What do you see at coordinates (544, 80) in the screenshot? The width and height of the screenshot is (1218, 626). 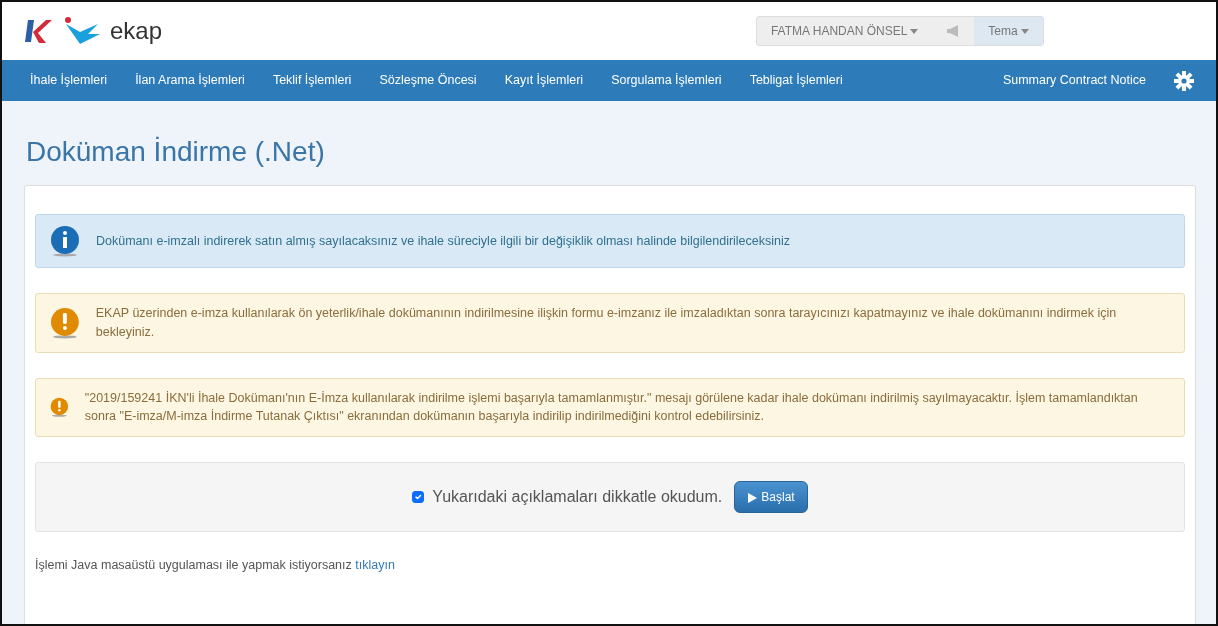 I see `nav-item: Kayıt İşlemleri` at bounding box center [544, 80].